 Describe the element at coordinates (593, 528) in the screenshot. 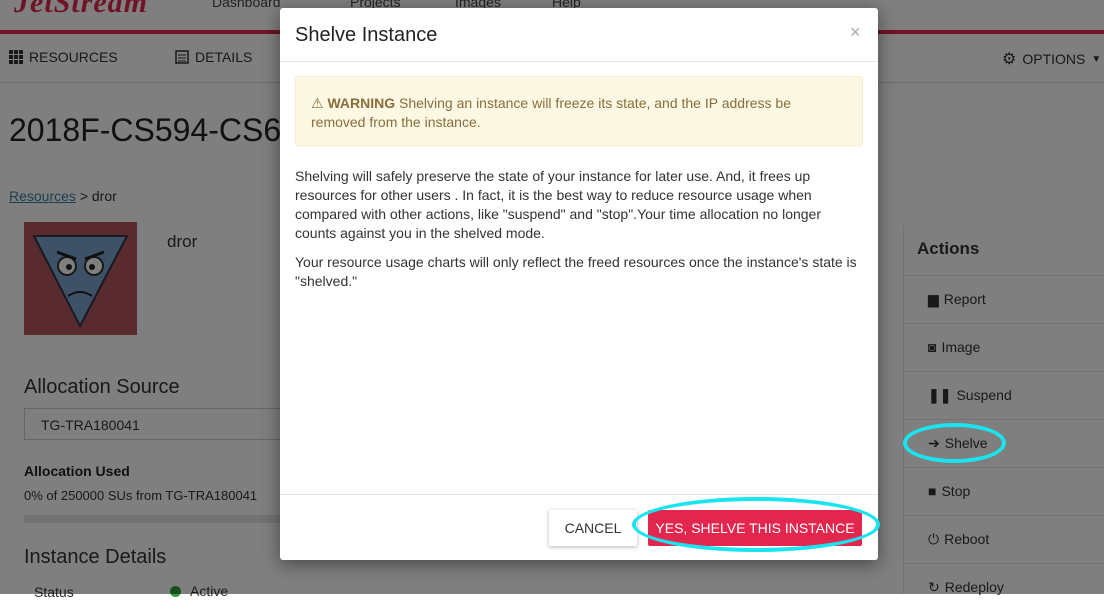

I see `cancel-button: CANCEL` at that location.